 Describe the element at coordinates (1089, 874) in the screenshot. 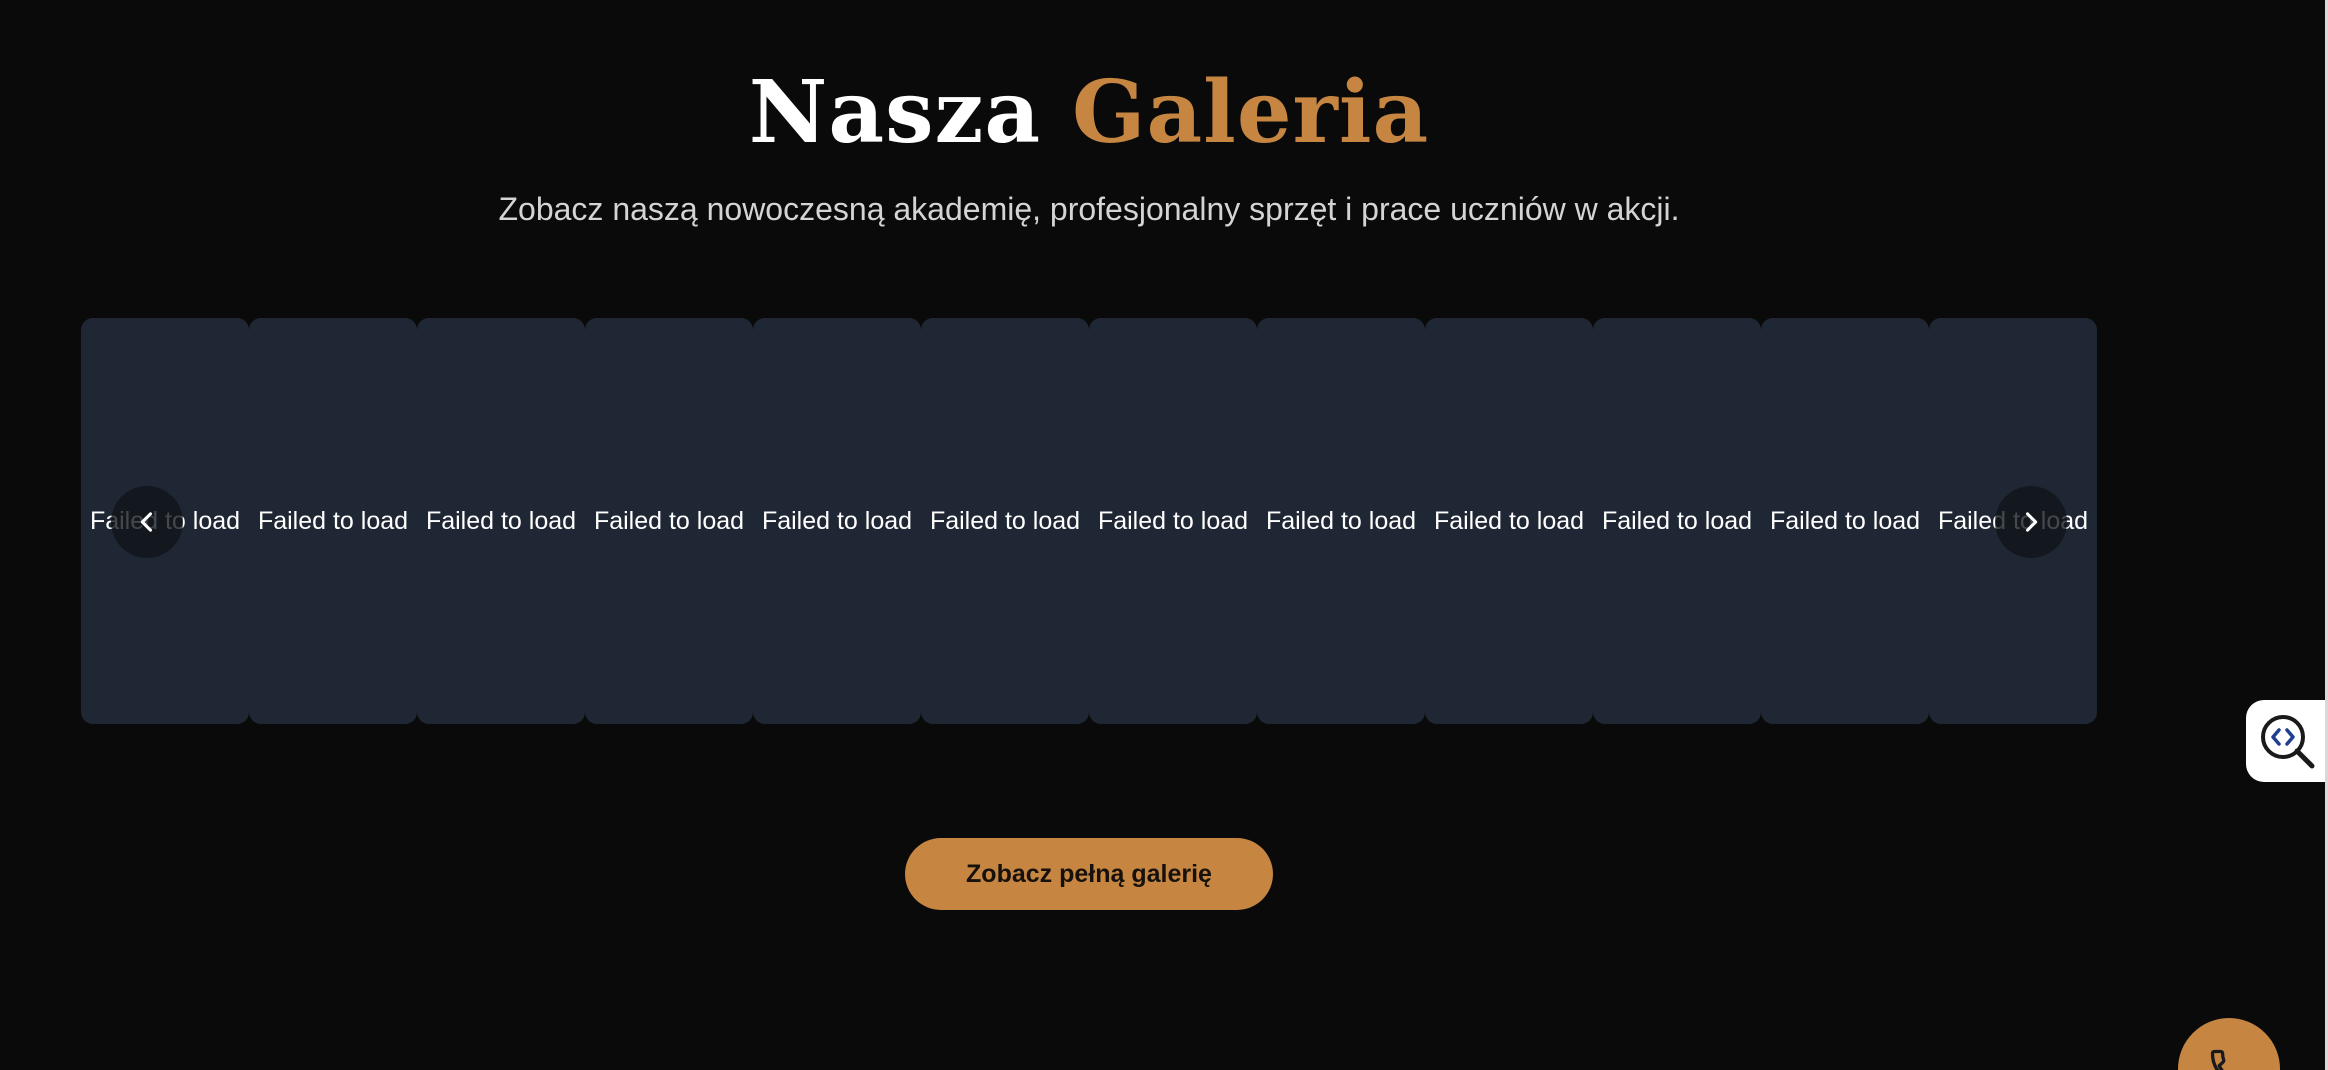

I see `view-full-gallery-button: Zobacz pełną galerię` at that location.